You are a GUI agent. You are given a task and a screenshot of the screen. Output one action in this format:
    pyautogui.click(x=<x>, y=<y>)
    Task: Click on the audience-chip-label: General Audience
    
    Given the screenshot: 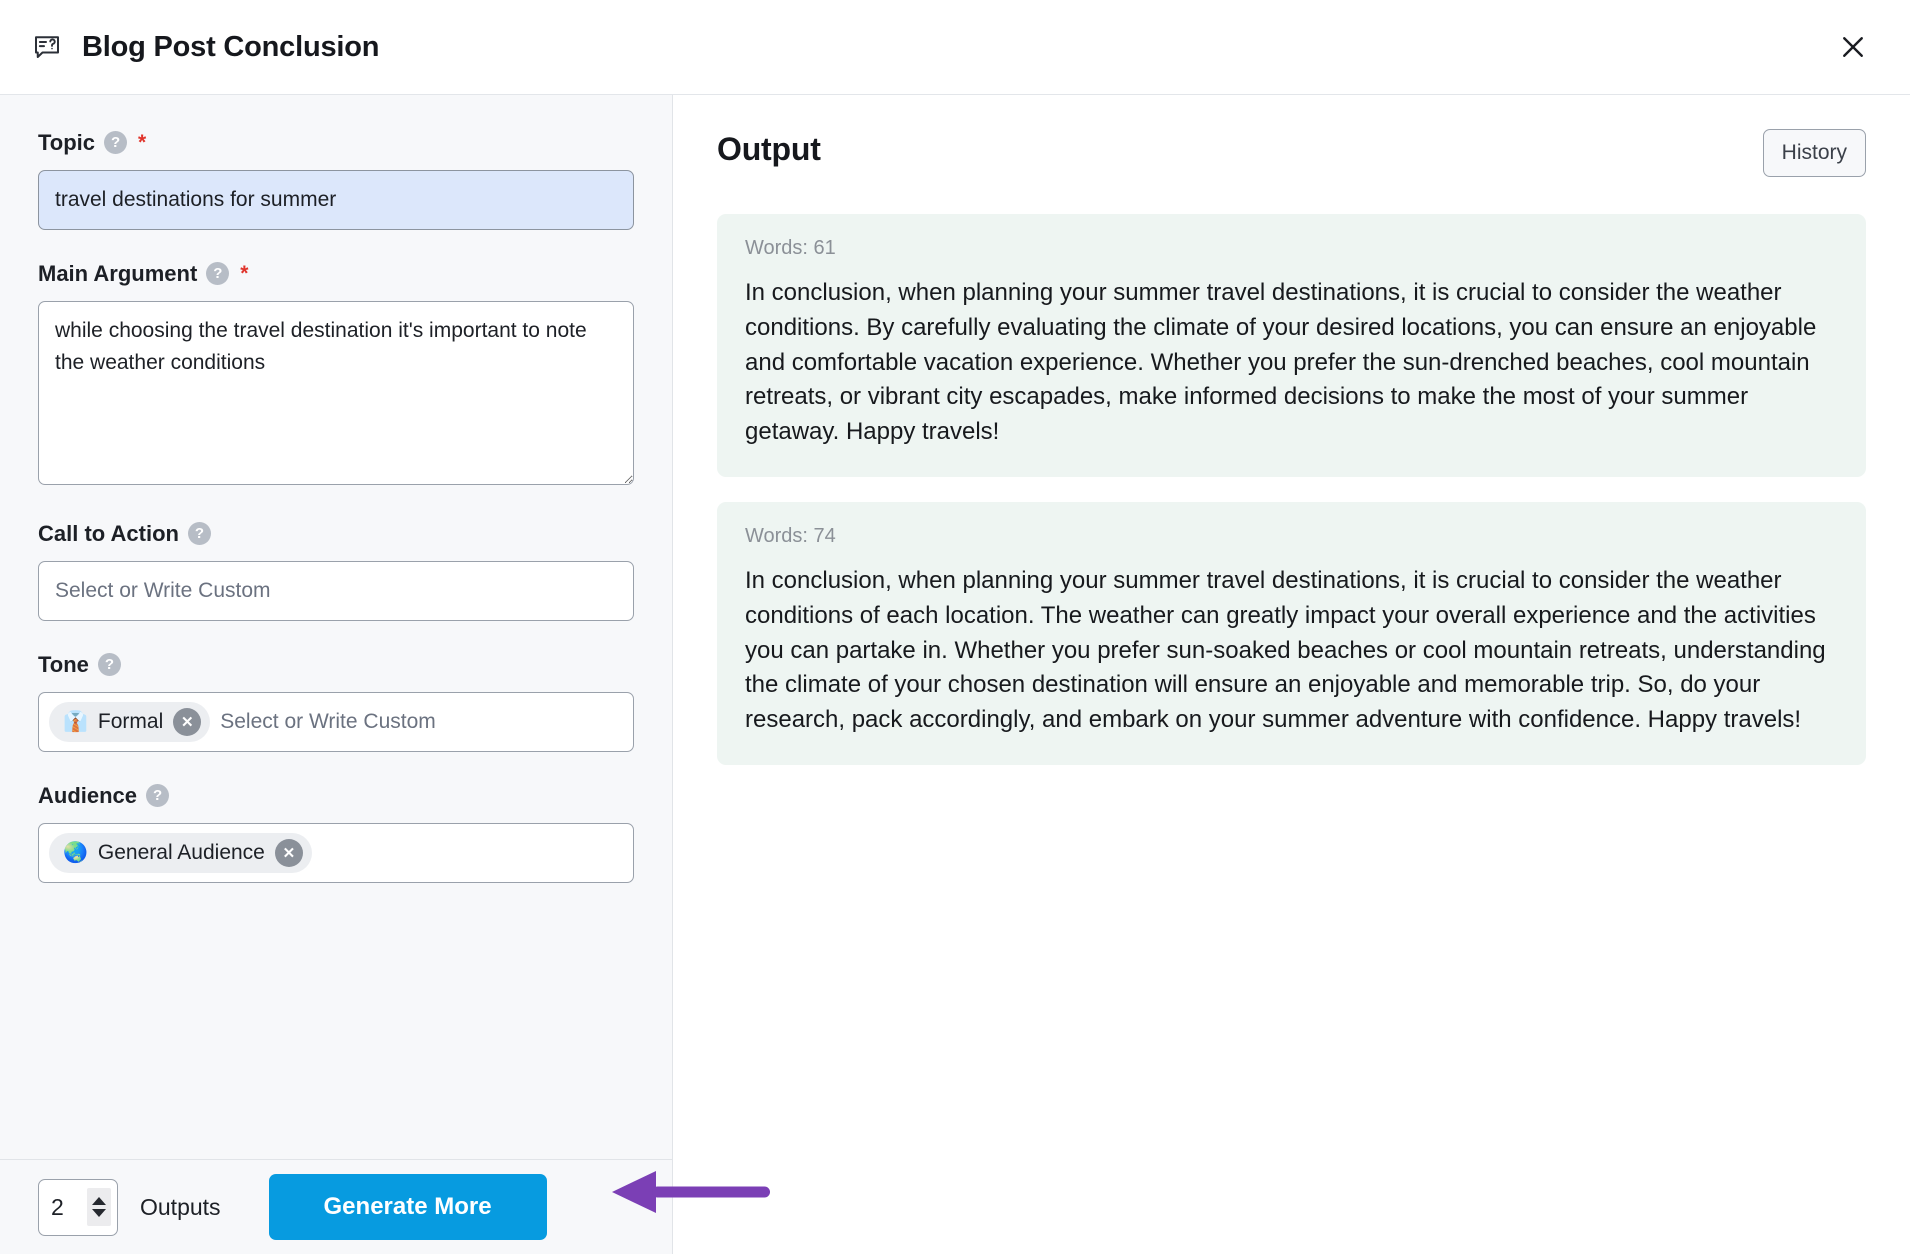 What is the action you would take?
    pyautogui.click(x=181, y=852)
    